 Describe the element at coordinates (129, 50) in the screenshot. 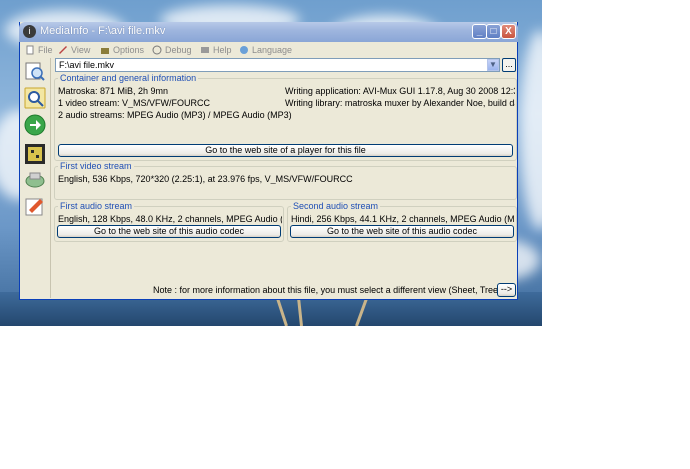

I see `menu-options-label: Options` at that location.